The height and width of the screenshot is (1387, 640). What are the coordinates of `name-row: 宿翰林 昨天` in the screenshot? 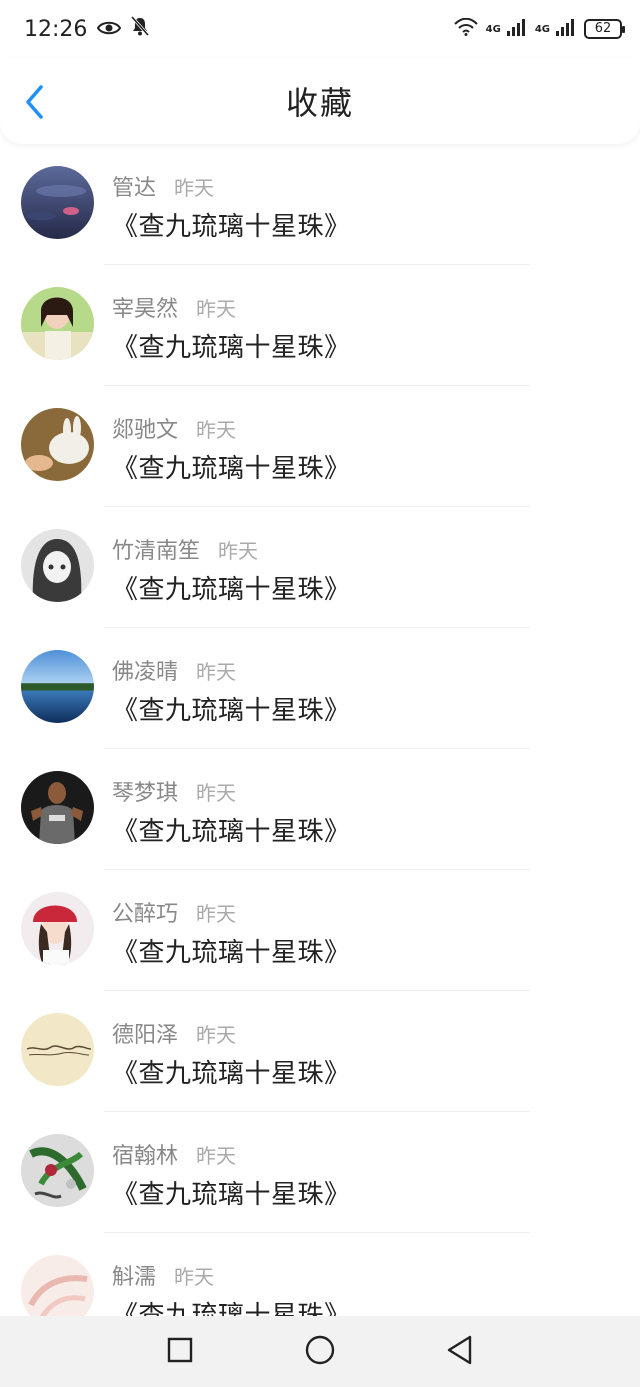 It's located at (174, 1154).